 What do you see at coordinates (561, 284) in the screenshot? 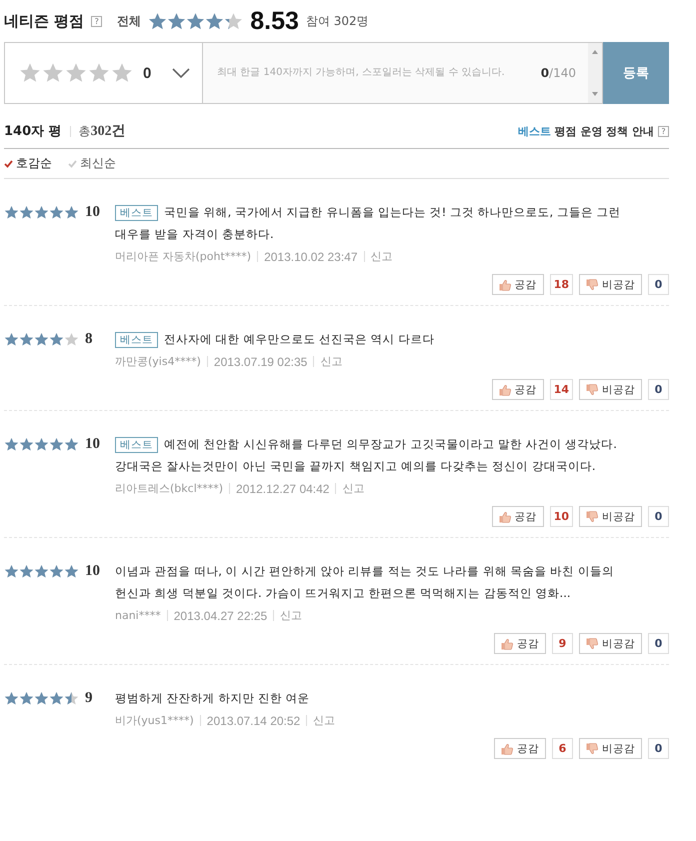
I see `like-count: 18` at bounding box center [561, 284].